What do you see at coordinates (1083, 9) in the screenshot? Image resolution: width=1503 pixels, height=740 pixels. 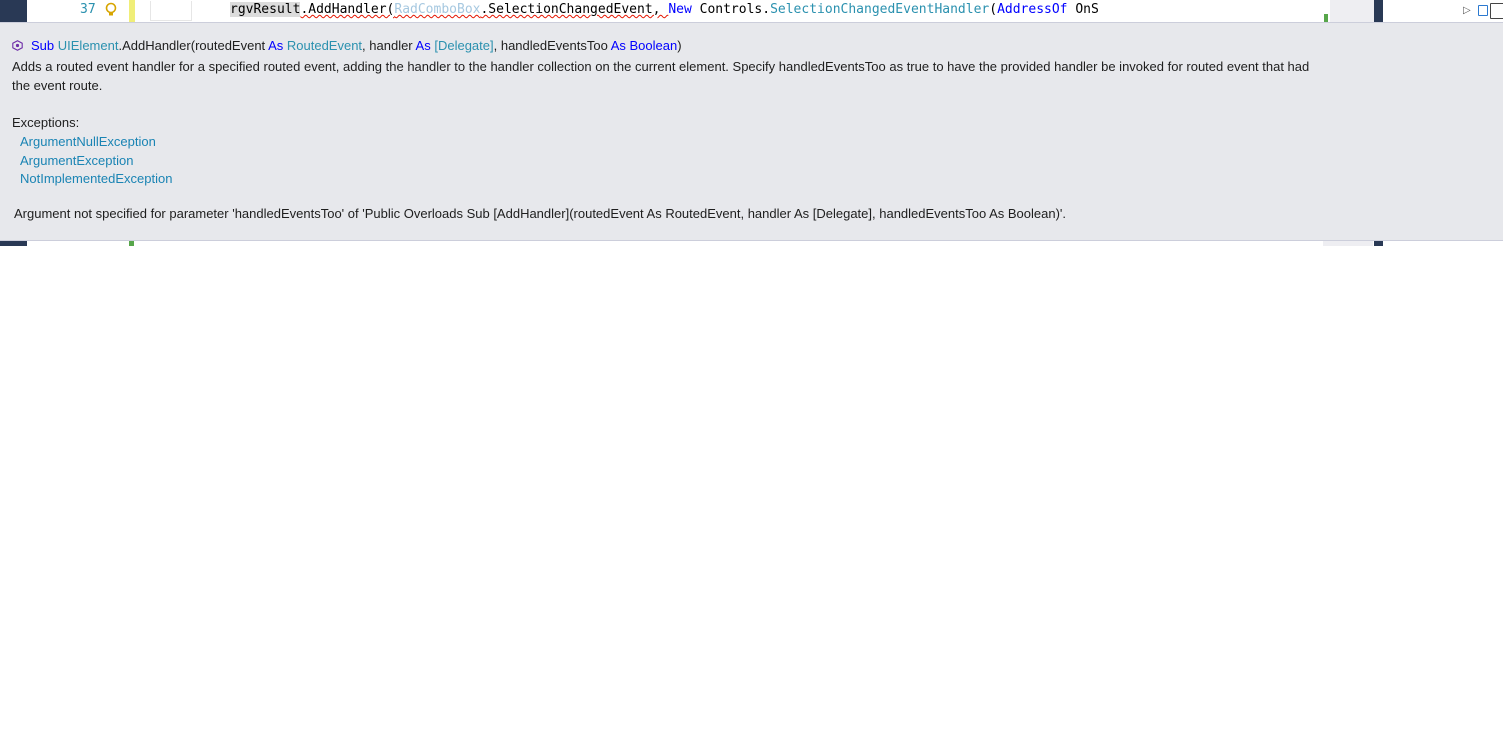 I see `code-tail: OnS` at bounding box center [1083, 9].